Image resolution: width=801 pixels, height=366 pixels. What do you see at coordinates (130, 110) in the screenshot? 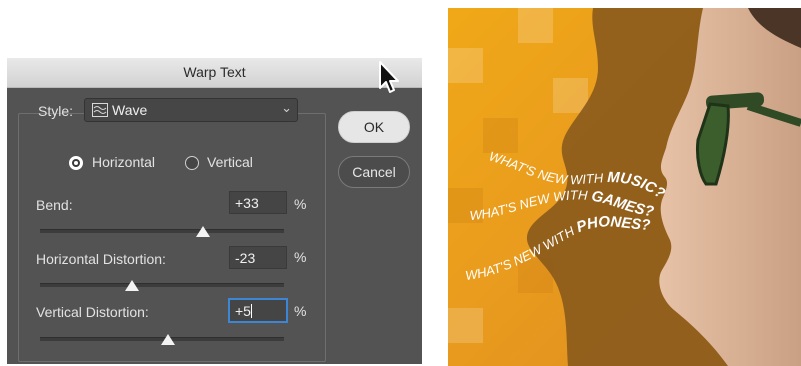
I see `style-value: Wave` at bounding box center [130, 110].